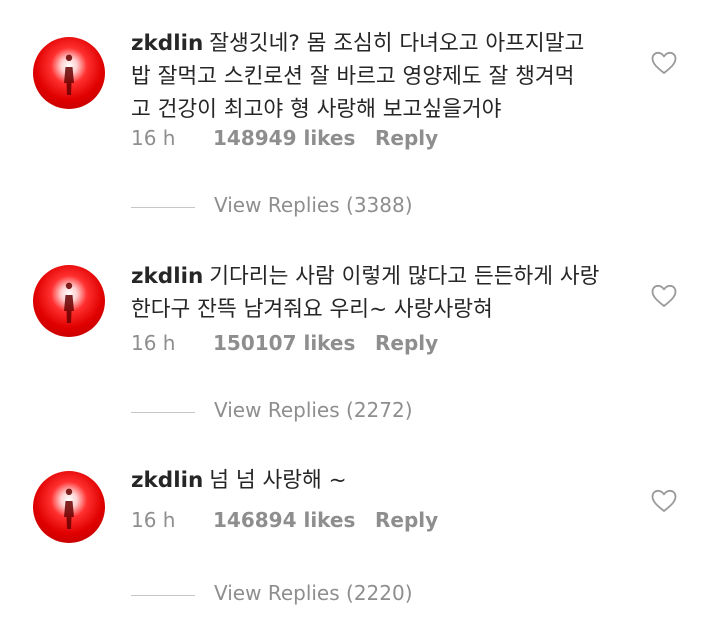 The image size is (720, 630). I want to click on view-replies-button: View Replies (3388), so click(296, 208).